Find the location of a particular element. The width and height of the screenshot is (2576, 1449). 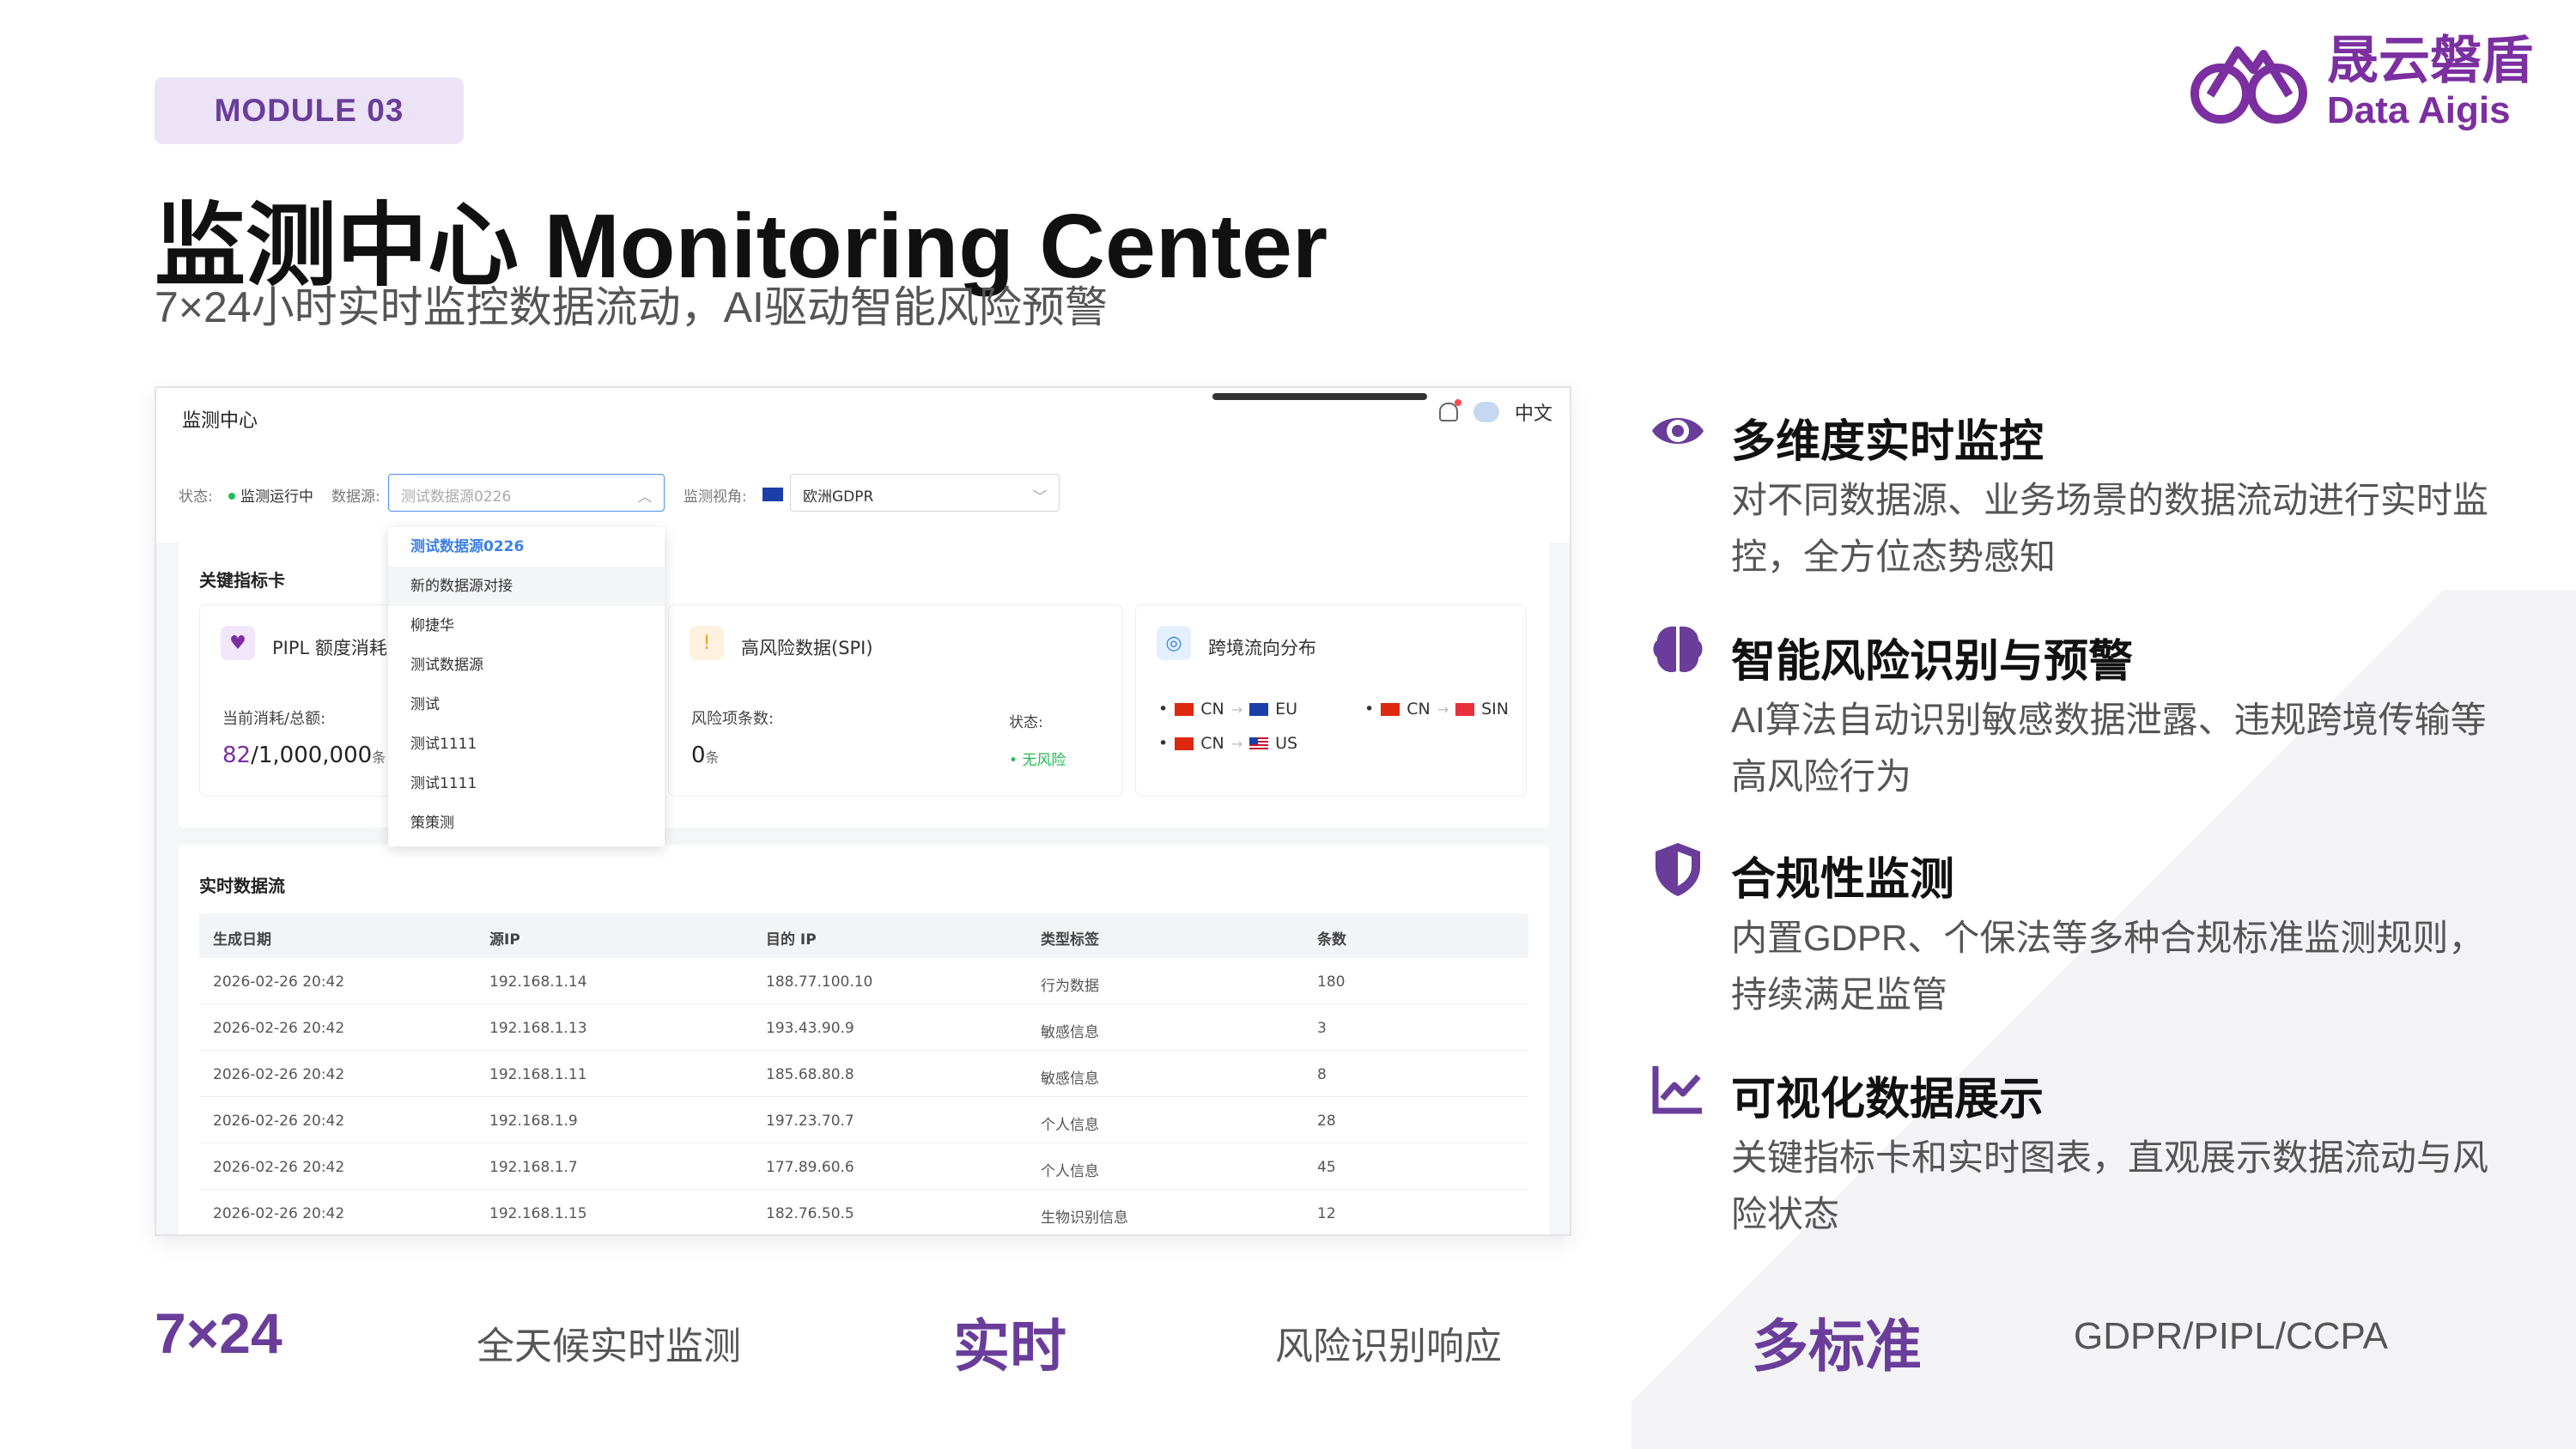

table-cell: 185.68.80.8 is located at coordinates (810, 1074).